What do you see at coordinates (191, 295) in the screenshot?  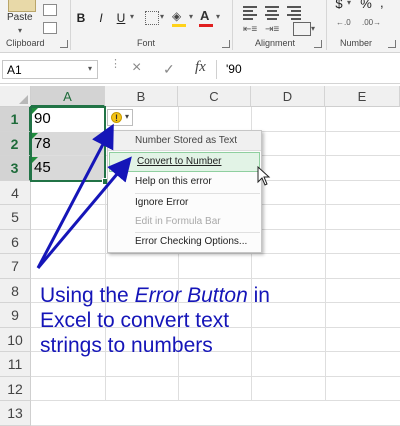 I see `caption-emphasis: Error Button` at bounding box center [191, 295].